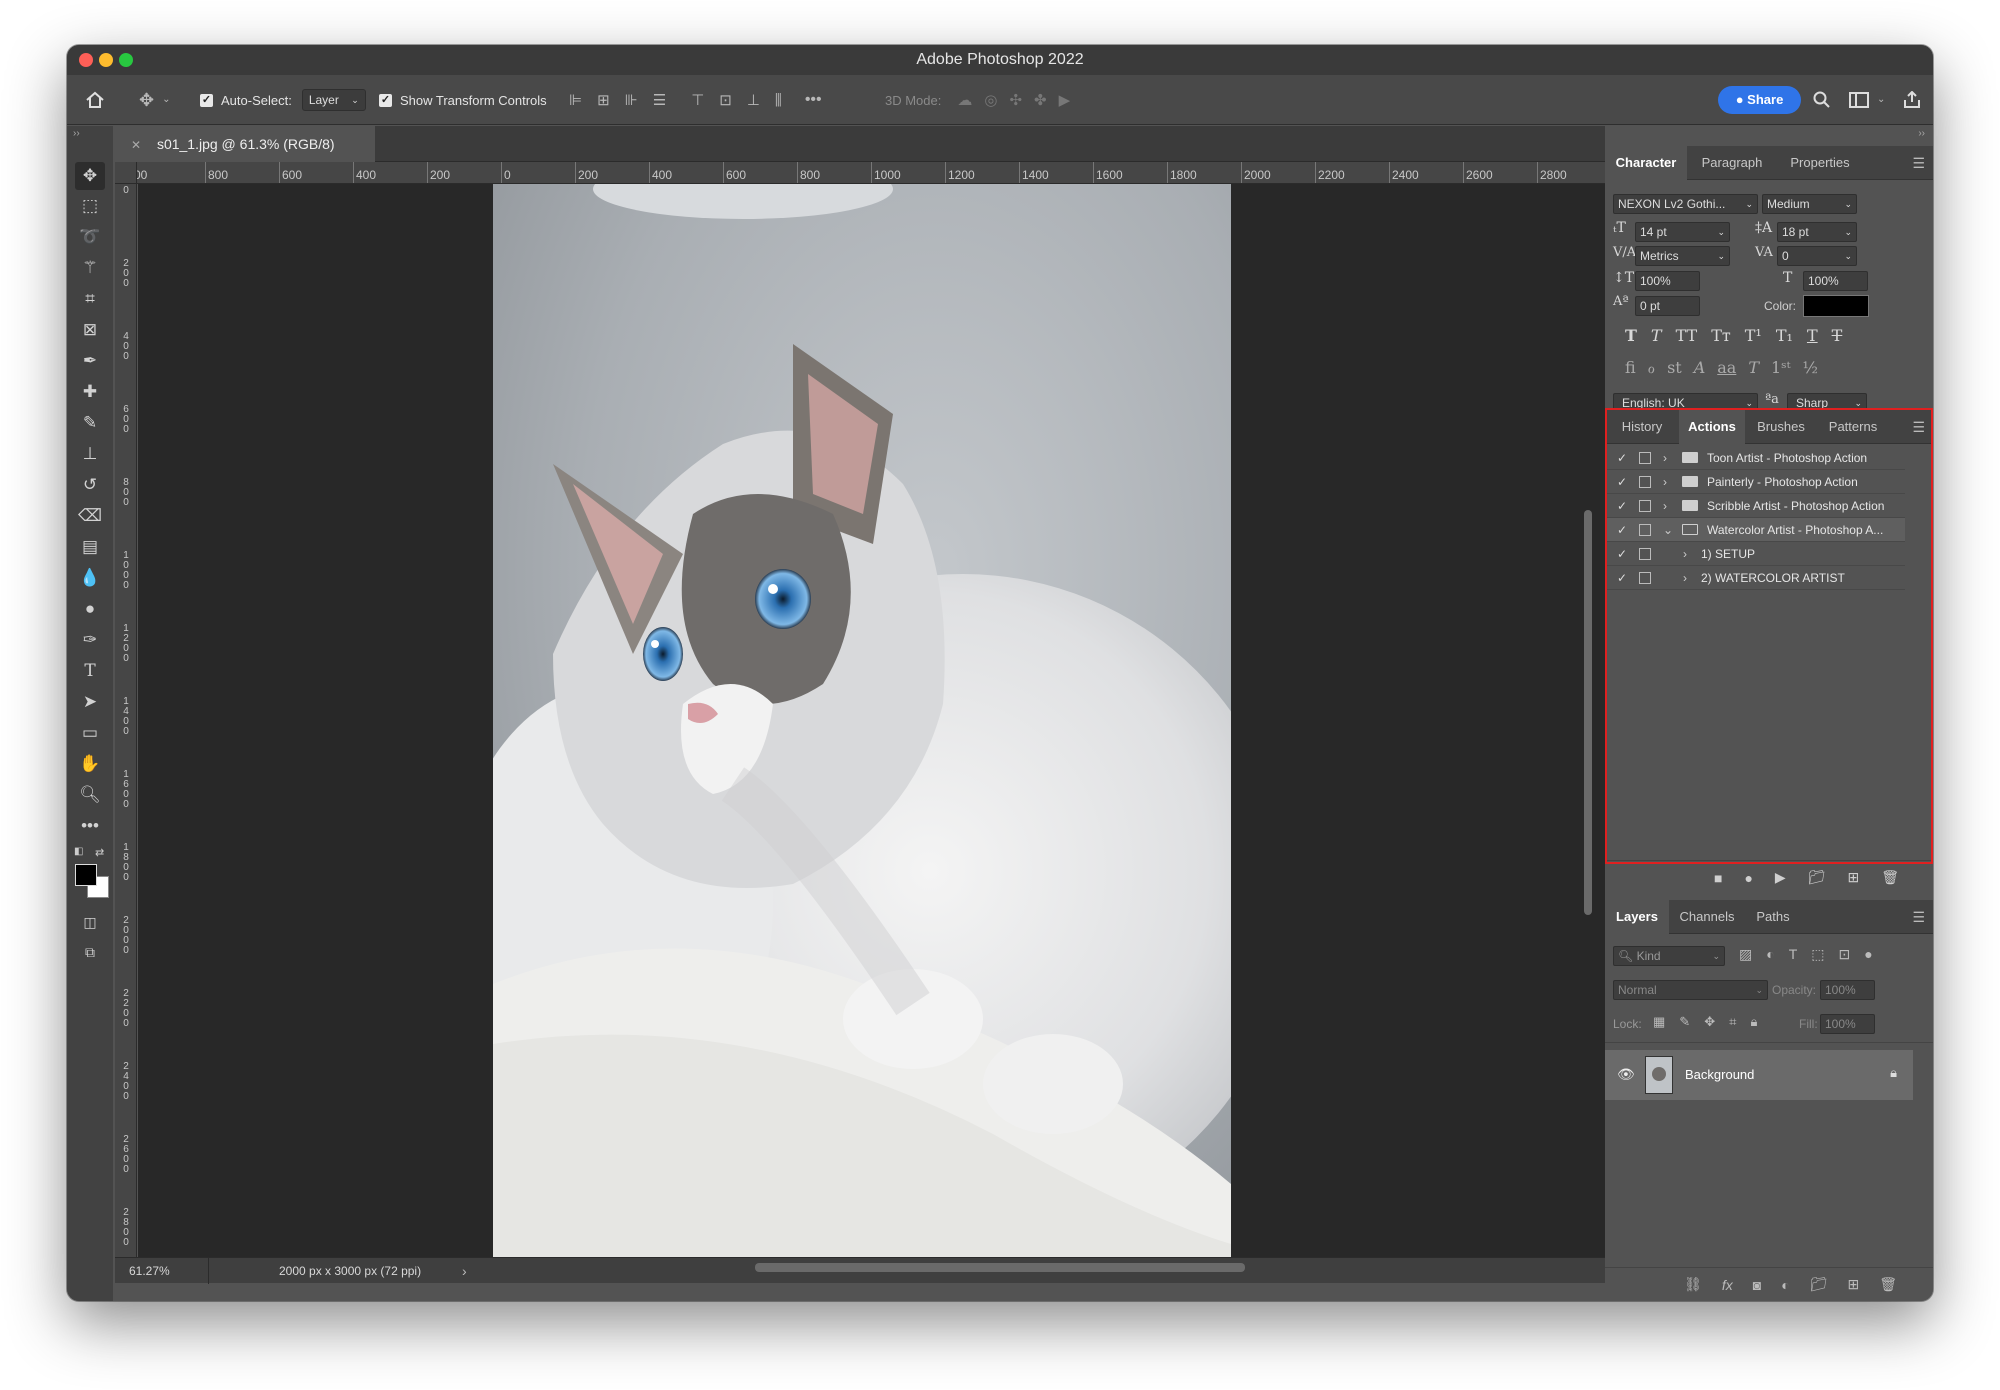 The image size is (2000, 1390). What do you see at coordinates (1753, 367) in the screenshot?
I see `titling-alternates-icon: T` at bounding box center [1753, 367].